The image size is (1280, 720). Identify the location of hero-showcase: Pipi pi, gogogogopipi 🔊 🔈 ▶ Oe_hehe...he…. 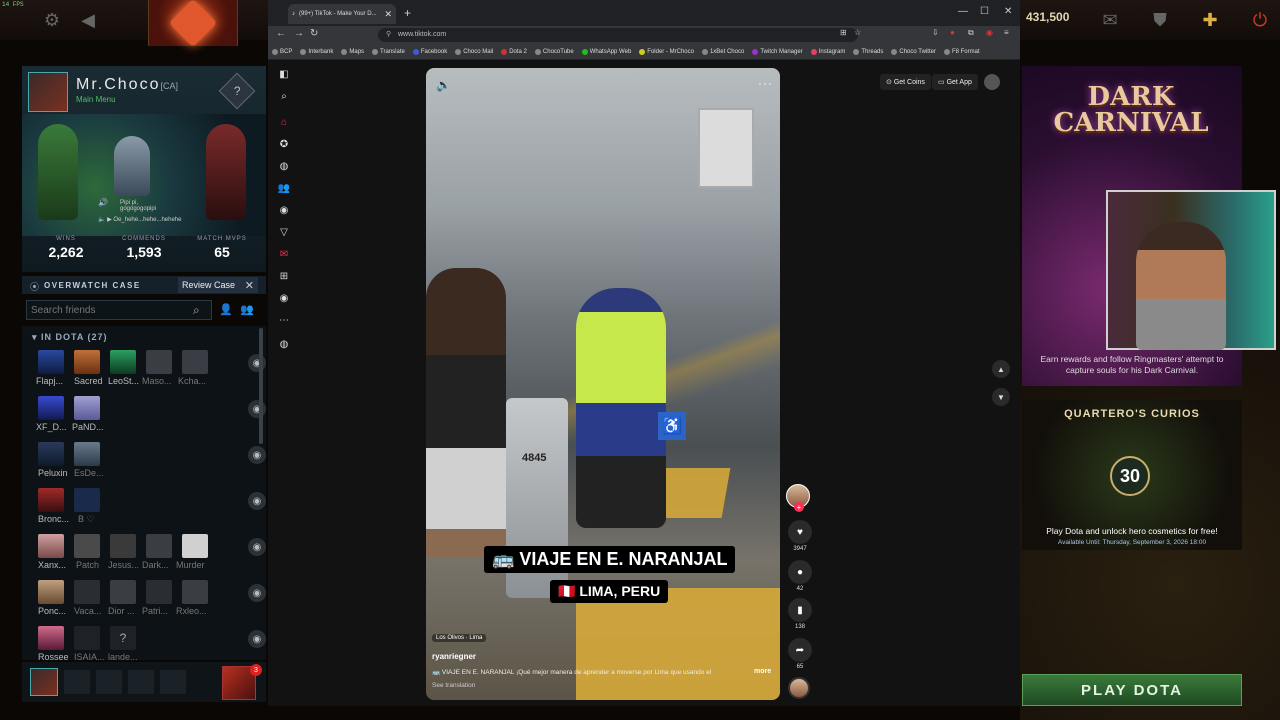
(144, 175).